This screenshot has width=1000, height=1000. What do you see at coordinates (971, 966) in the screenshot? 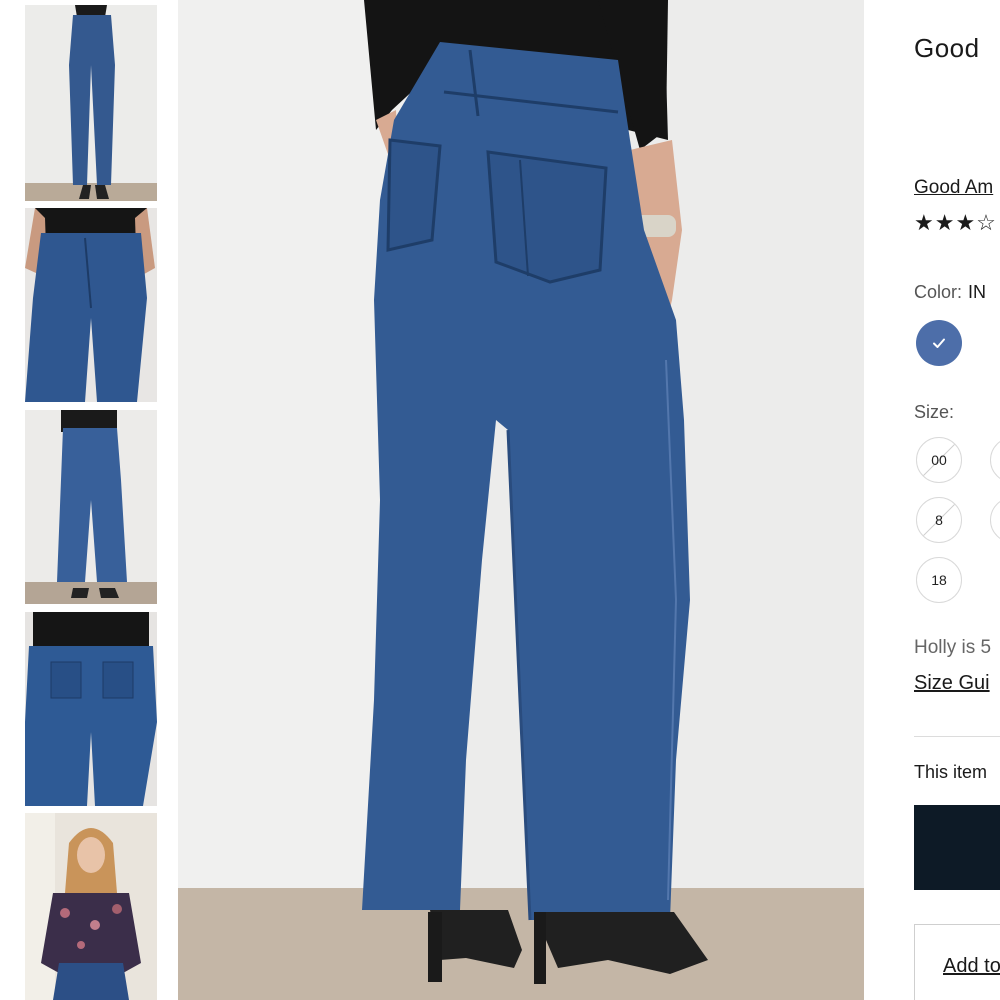
I see `add-to-wishlist-link: Add to` at bounding box center [971, 966].